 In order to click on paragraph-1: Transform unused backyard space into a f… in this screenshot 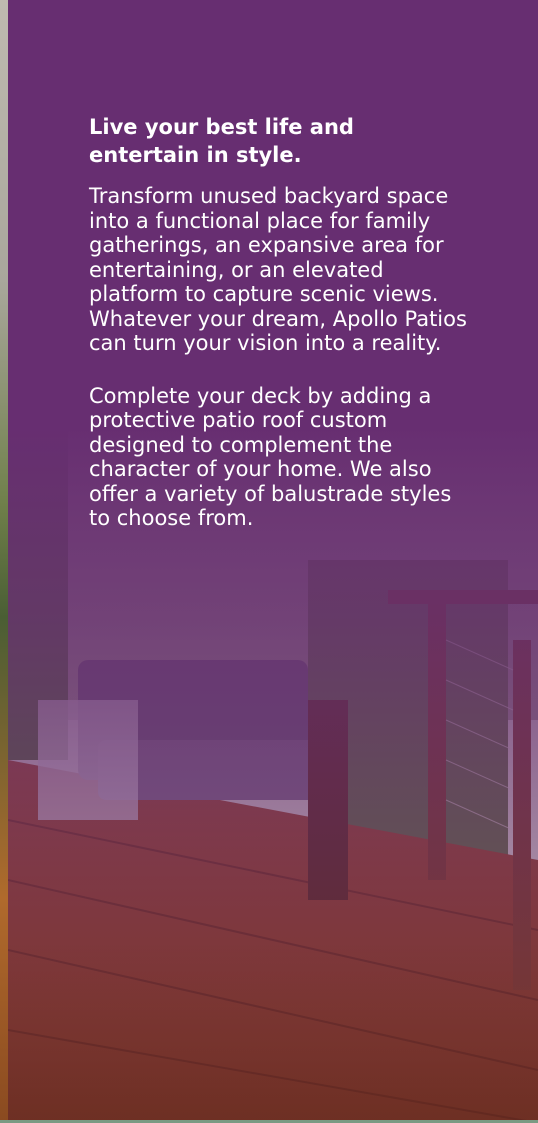, I will do `click(278, 269)`.